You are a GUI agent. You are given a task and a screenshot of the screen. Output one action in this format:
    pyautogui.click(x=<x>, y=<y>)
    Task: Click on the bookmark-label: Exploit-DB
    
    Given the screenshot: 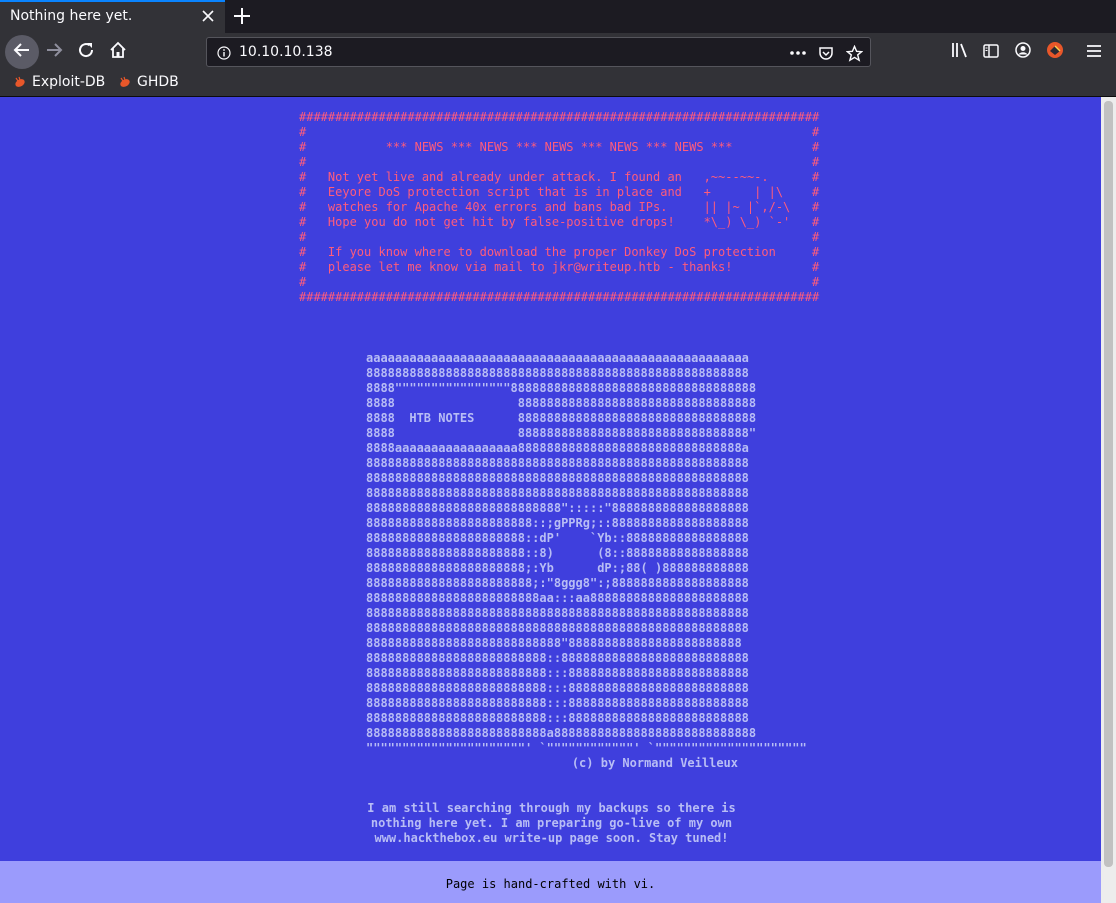 What is the action you would take?
    pyautogui.click(x=69, y=82)
    